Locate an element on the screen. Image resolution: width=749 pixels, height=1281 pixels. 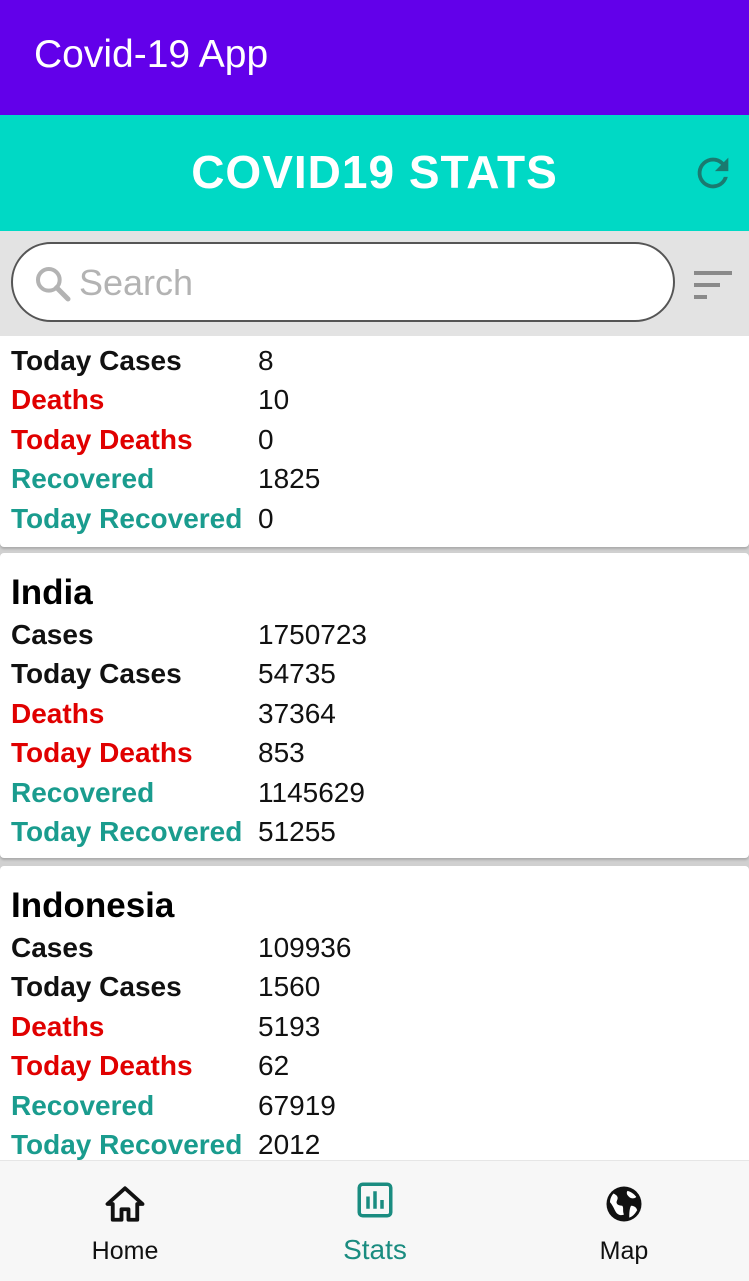
stats-icon is located at coordinates (375, 1200).